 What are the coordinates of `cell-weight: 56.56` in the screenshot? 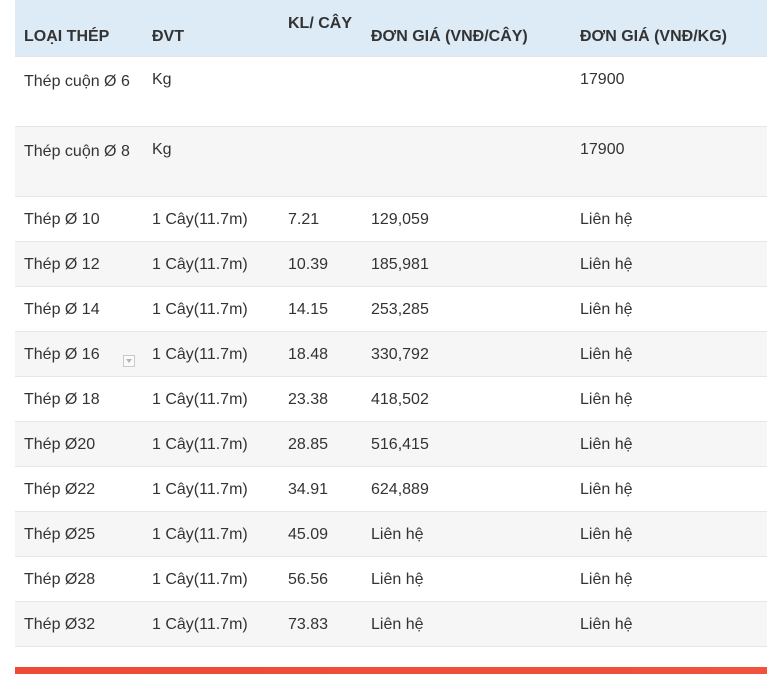 It's located at (320, 579).